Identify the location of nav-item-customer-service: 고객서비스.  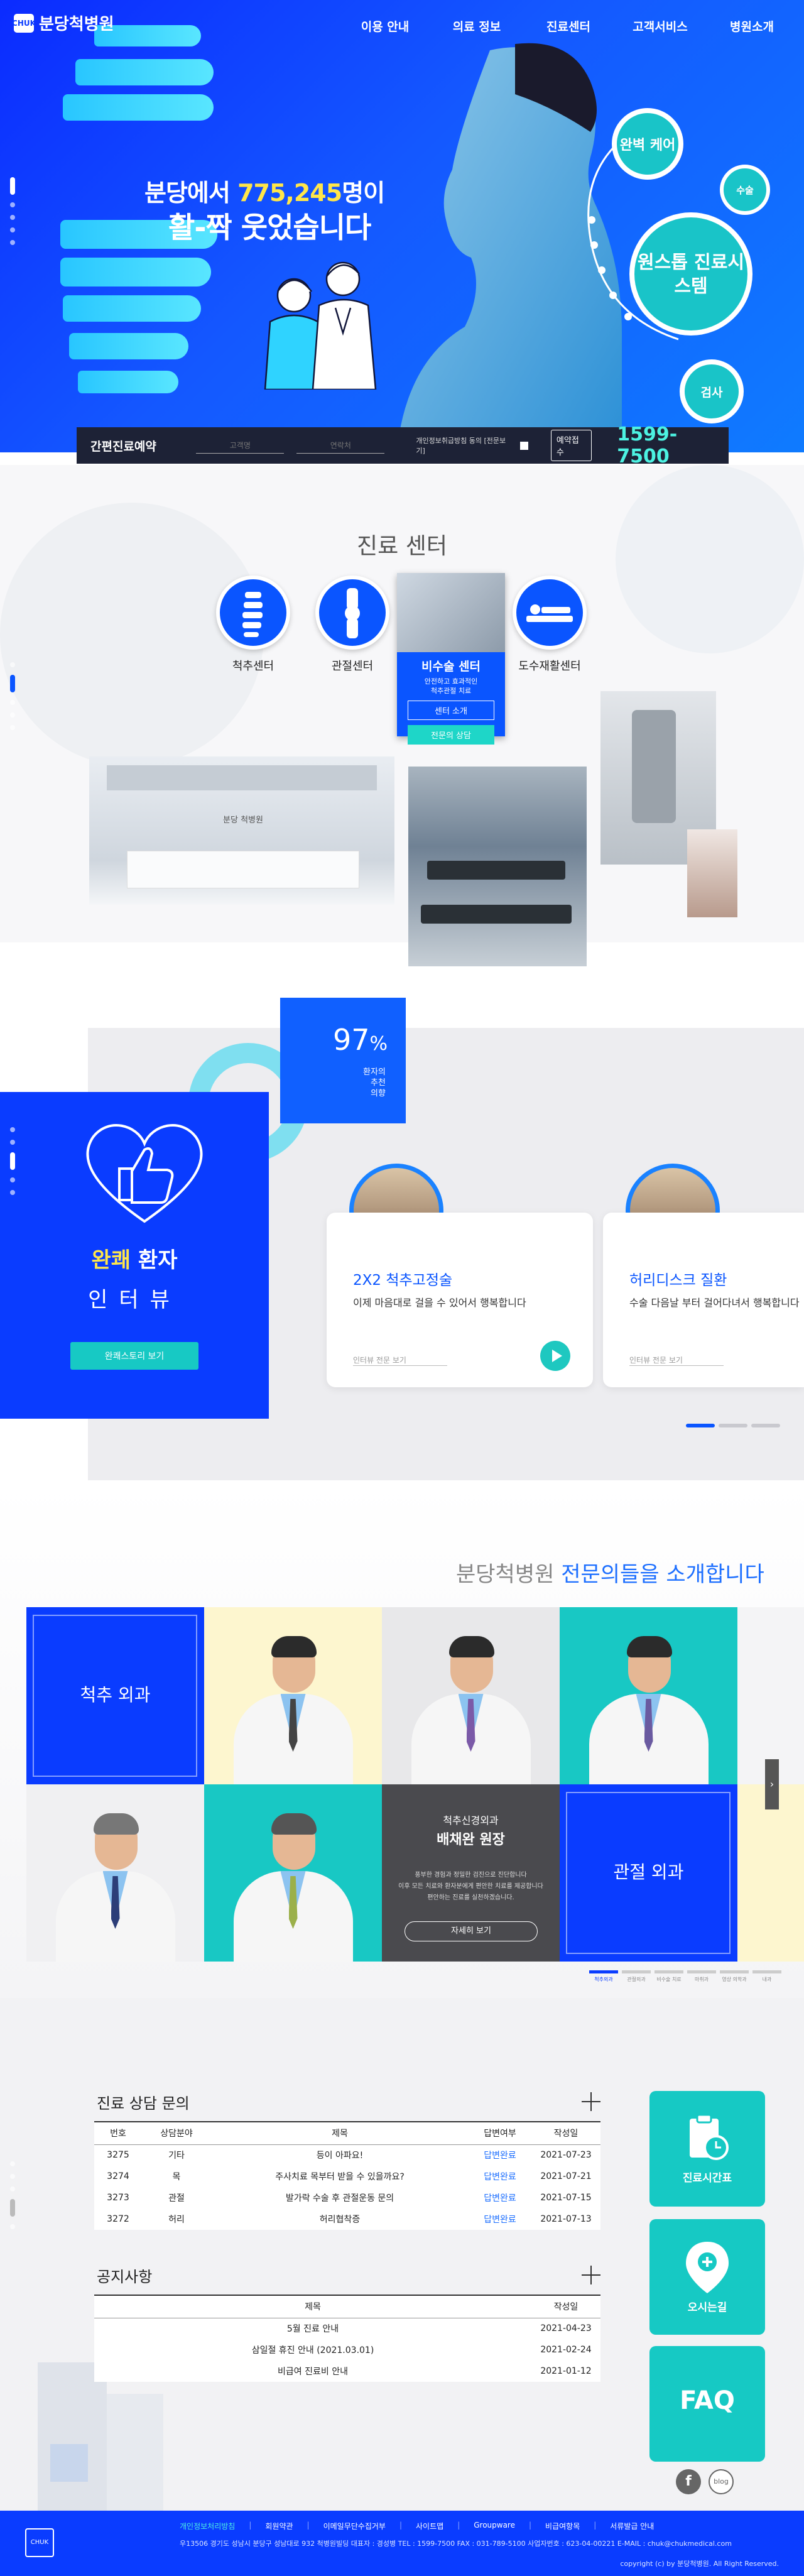
(660, 26).